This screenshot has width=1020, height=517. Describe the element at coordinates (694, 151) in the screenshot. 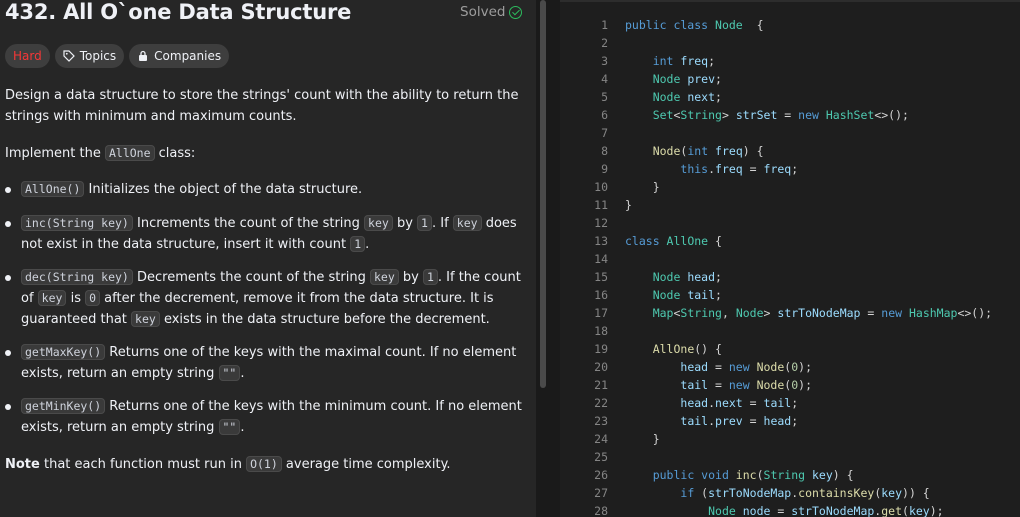

I see `line-content: Node(int freq) {` at that location.